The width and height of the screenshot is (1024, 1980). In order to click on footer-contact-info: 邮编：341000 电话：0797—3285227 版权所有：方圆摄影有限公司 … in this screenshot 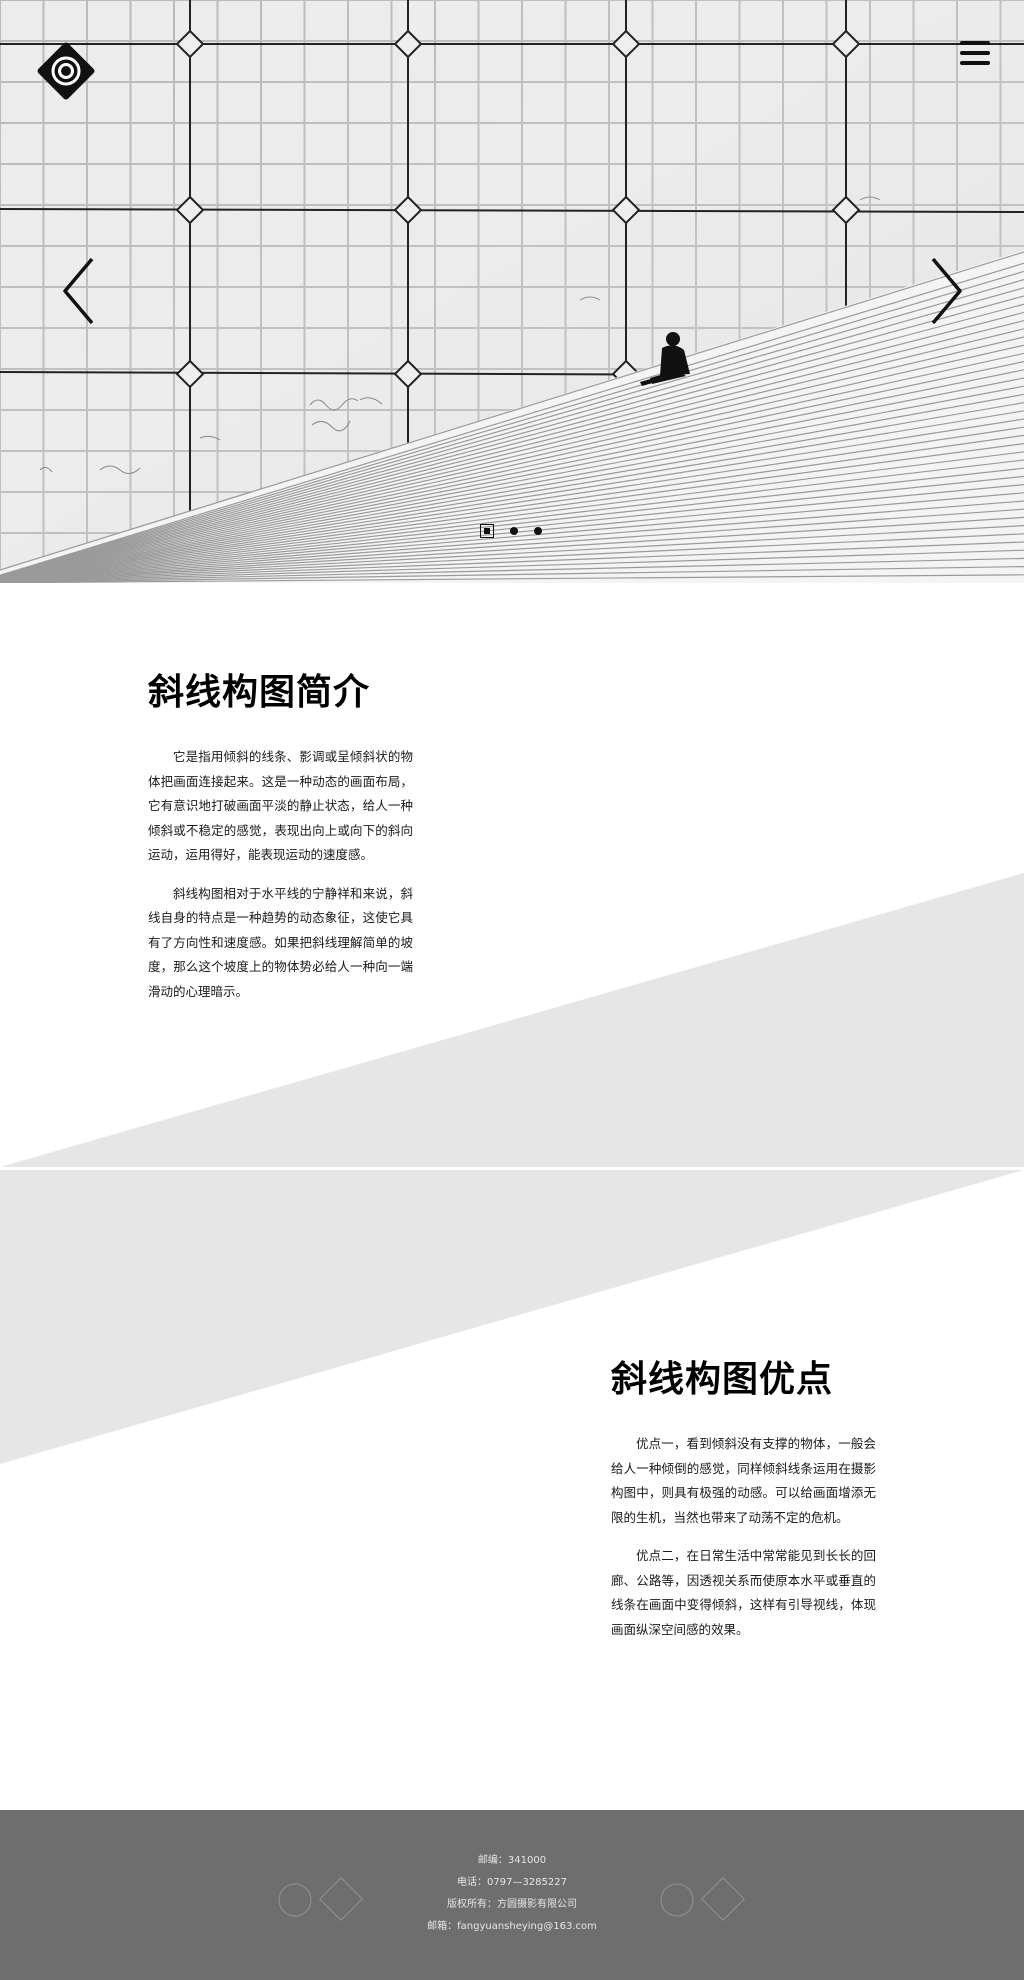, I will do `click(512, 1894)`.